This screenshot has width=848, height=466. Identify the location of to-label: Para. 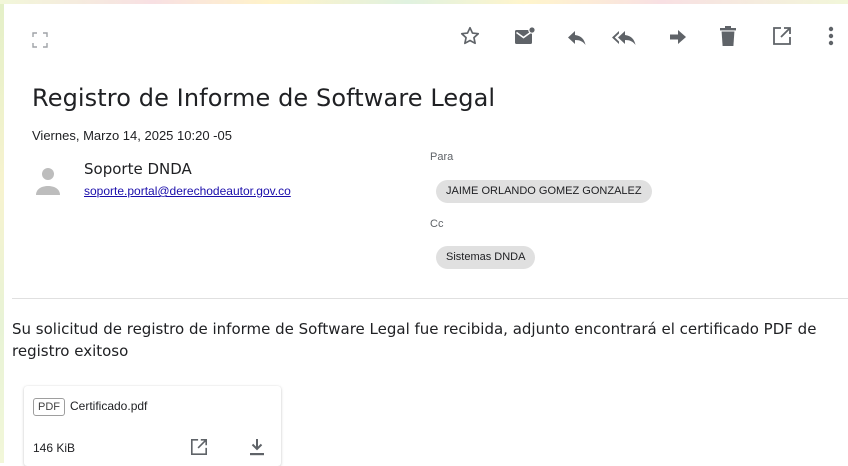
(442, 157).